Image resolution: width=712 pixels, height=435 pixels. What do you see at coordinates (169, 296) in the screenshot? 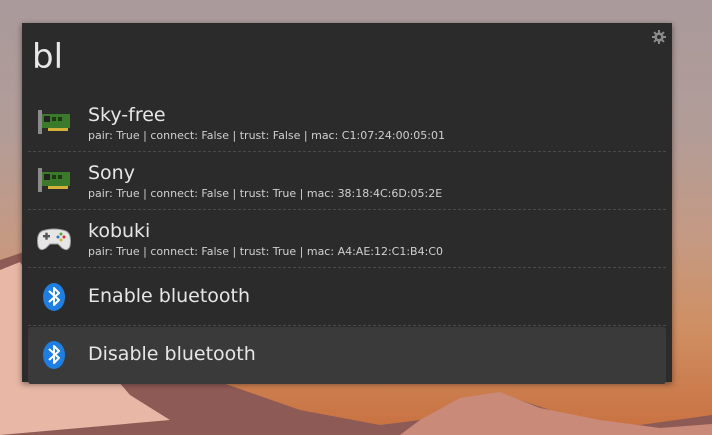
I see `result-title: Enable bluetooth` at bounding box center [169, 296].